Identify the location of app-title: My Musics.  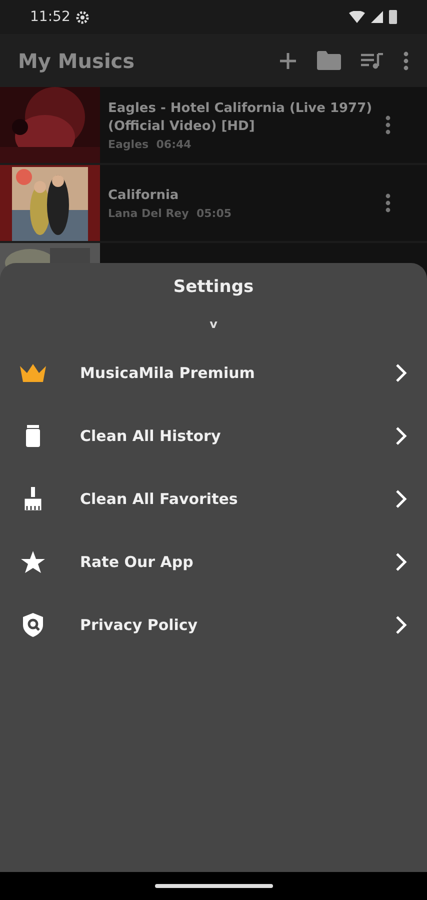
(77, 60).